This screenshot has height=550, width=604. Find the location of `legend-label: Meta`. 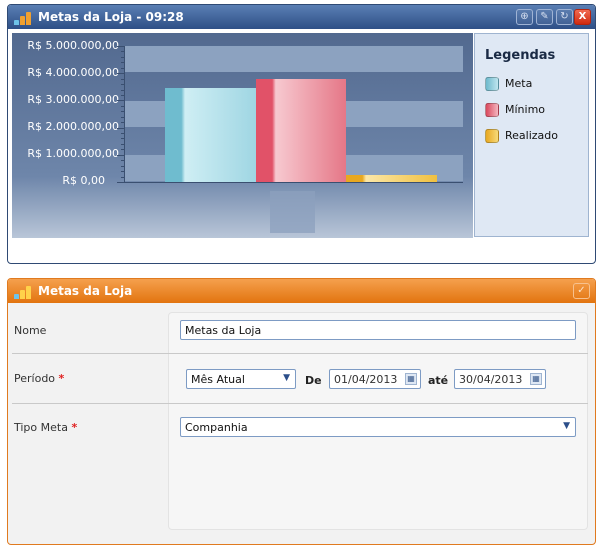

legend-label: Meta is located at coordinates (519, 83).